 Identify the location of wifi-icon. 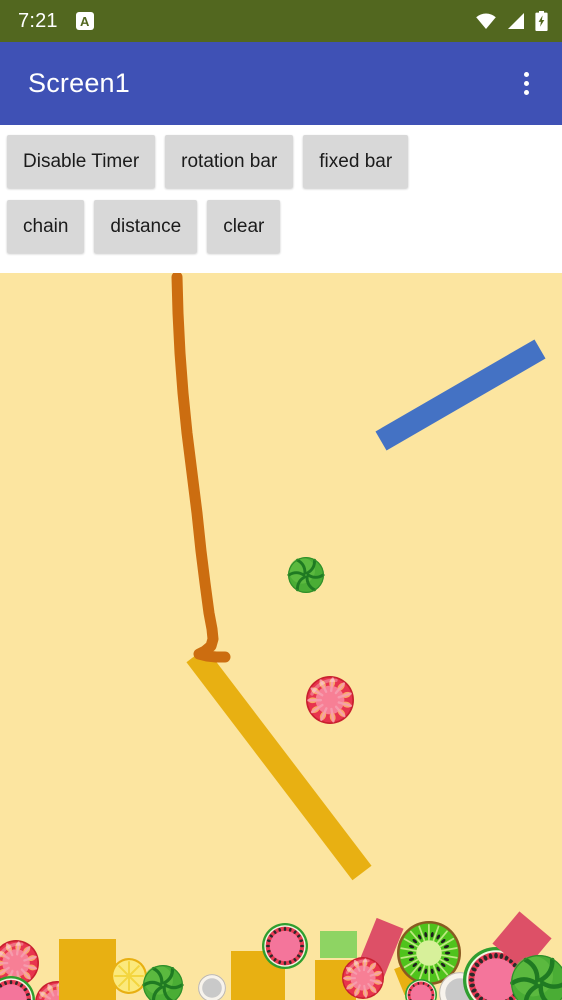
(486, 21).